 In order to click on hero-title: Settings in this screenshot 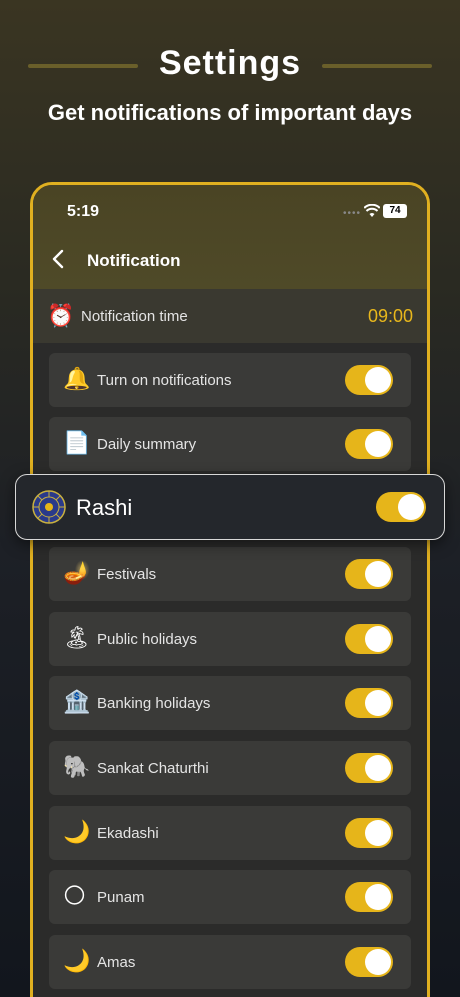, I will do `click(230, 63)`.